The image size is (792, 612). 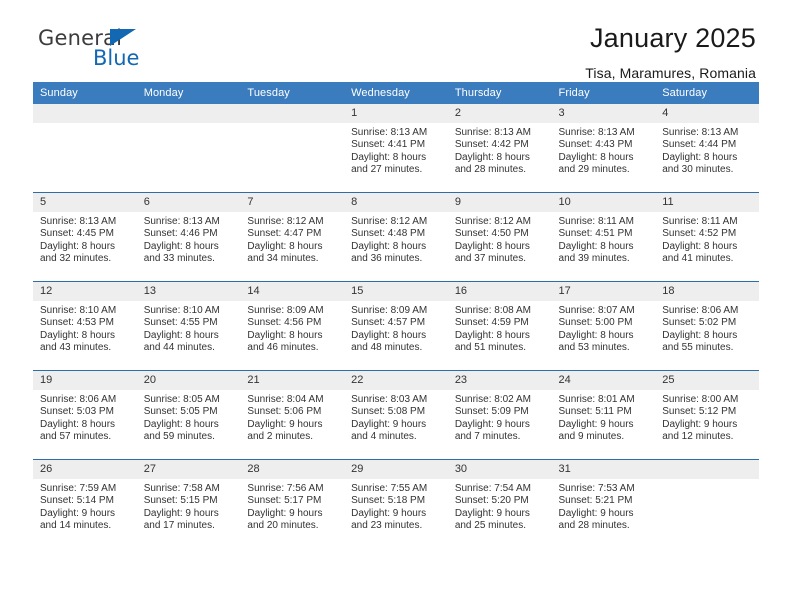 I want to click on weekday-header-saturday: Saturday, so click(x=707, y=93).